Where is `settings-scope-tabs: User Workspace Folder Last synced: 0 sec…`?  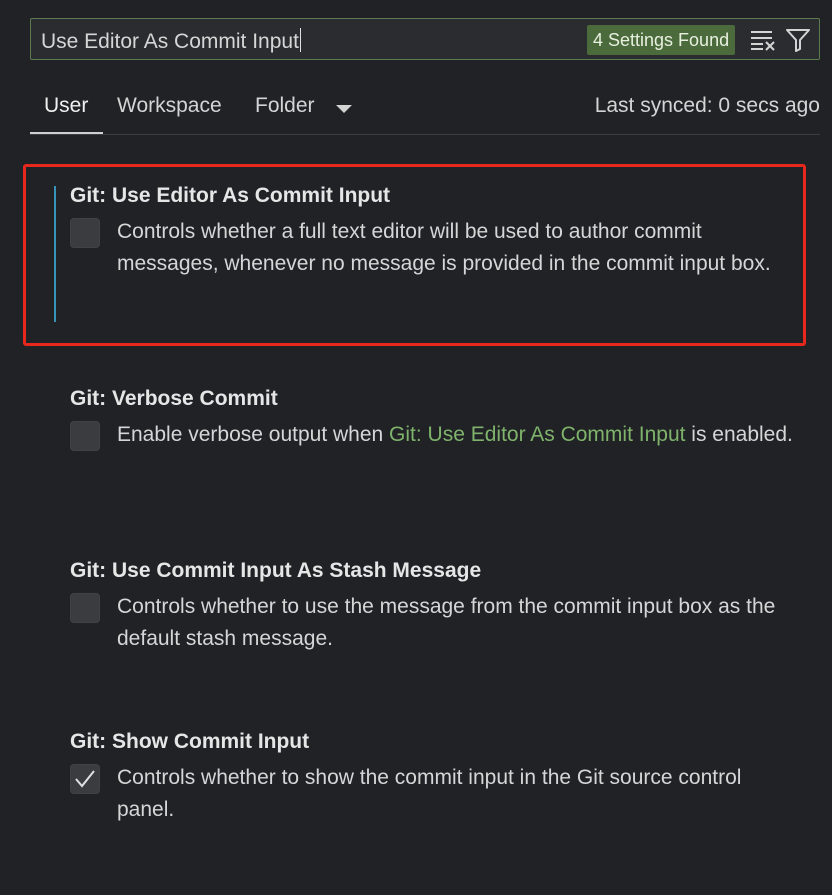 settings-scope-tabs: User Workspace Folder Last synced: 0 sec… is located at coordinates (425, 111).